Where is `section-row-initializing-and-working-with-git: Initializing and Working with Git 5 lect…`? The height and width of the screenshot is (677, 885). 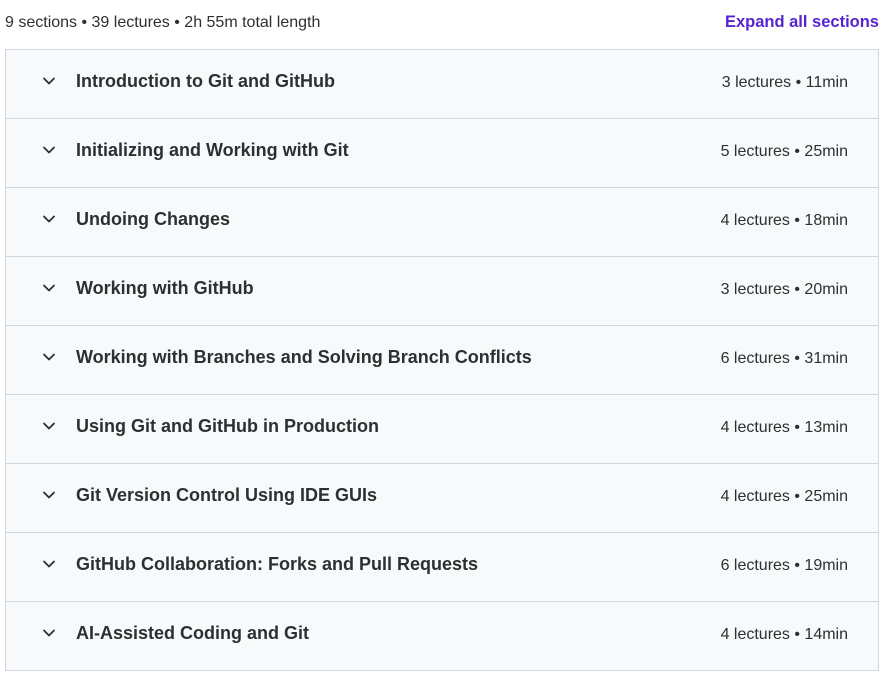
section-row-initializing-and-working-with-git: Initializing and Working with Git 5 lect… is located at coordinates (442, 153).